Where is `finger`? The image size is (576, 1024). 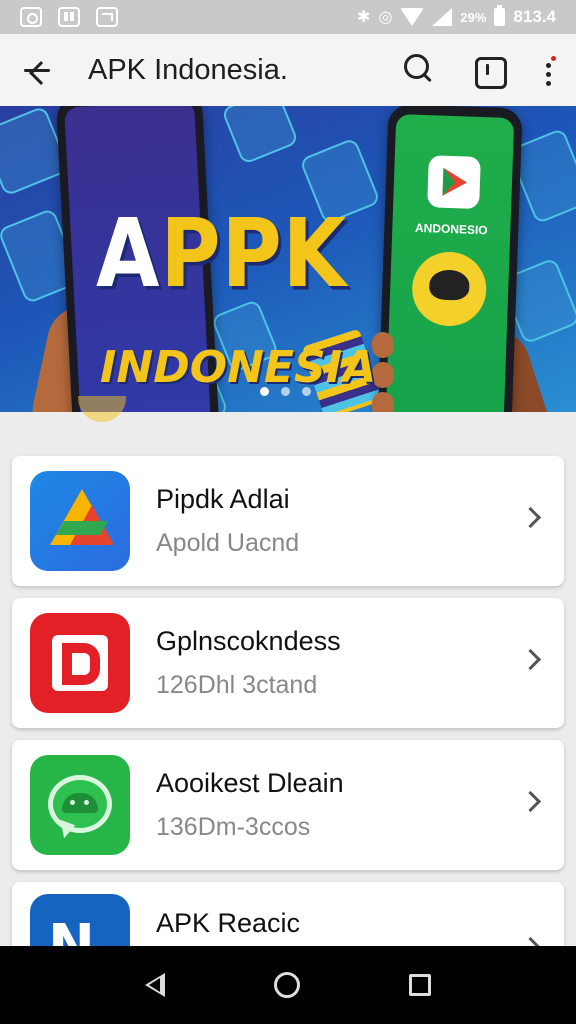
finger is located at coordinates (383, 402).